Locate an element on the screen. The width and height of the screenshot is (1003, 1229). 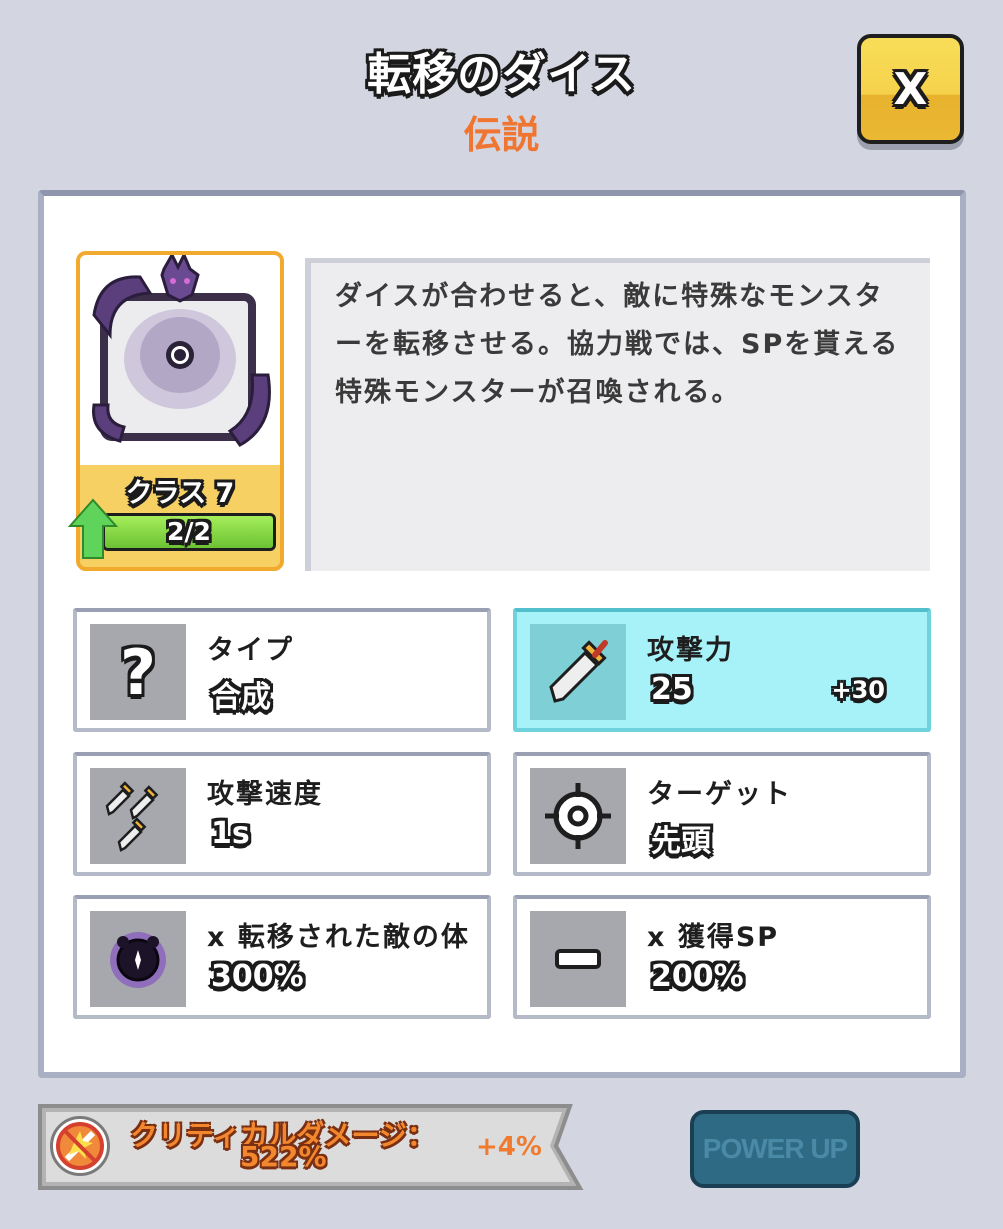
question-icon: ? is located at coordinates (138, 672).